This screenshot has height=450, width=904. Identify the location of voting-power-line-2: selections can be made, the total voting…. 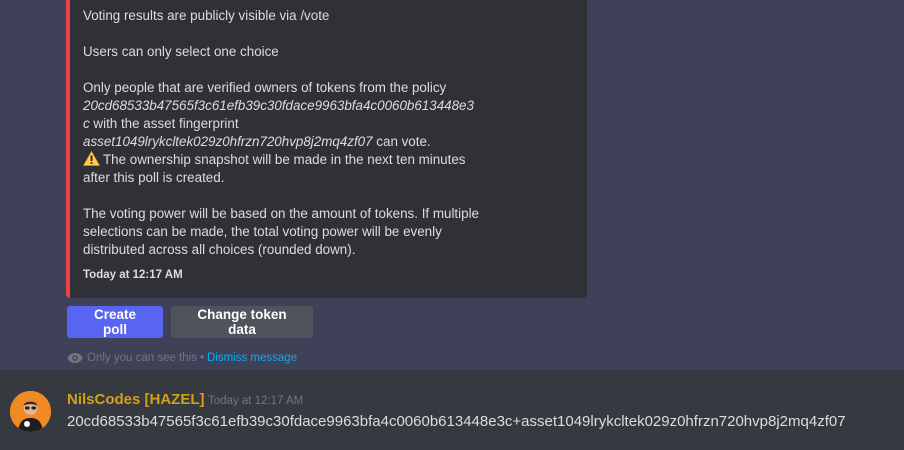
(262, 231).